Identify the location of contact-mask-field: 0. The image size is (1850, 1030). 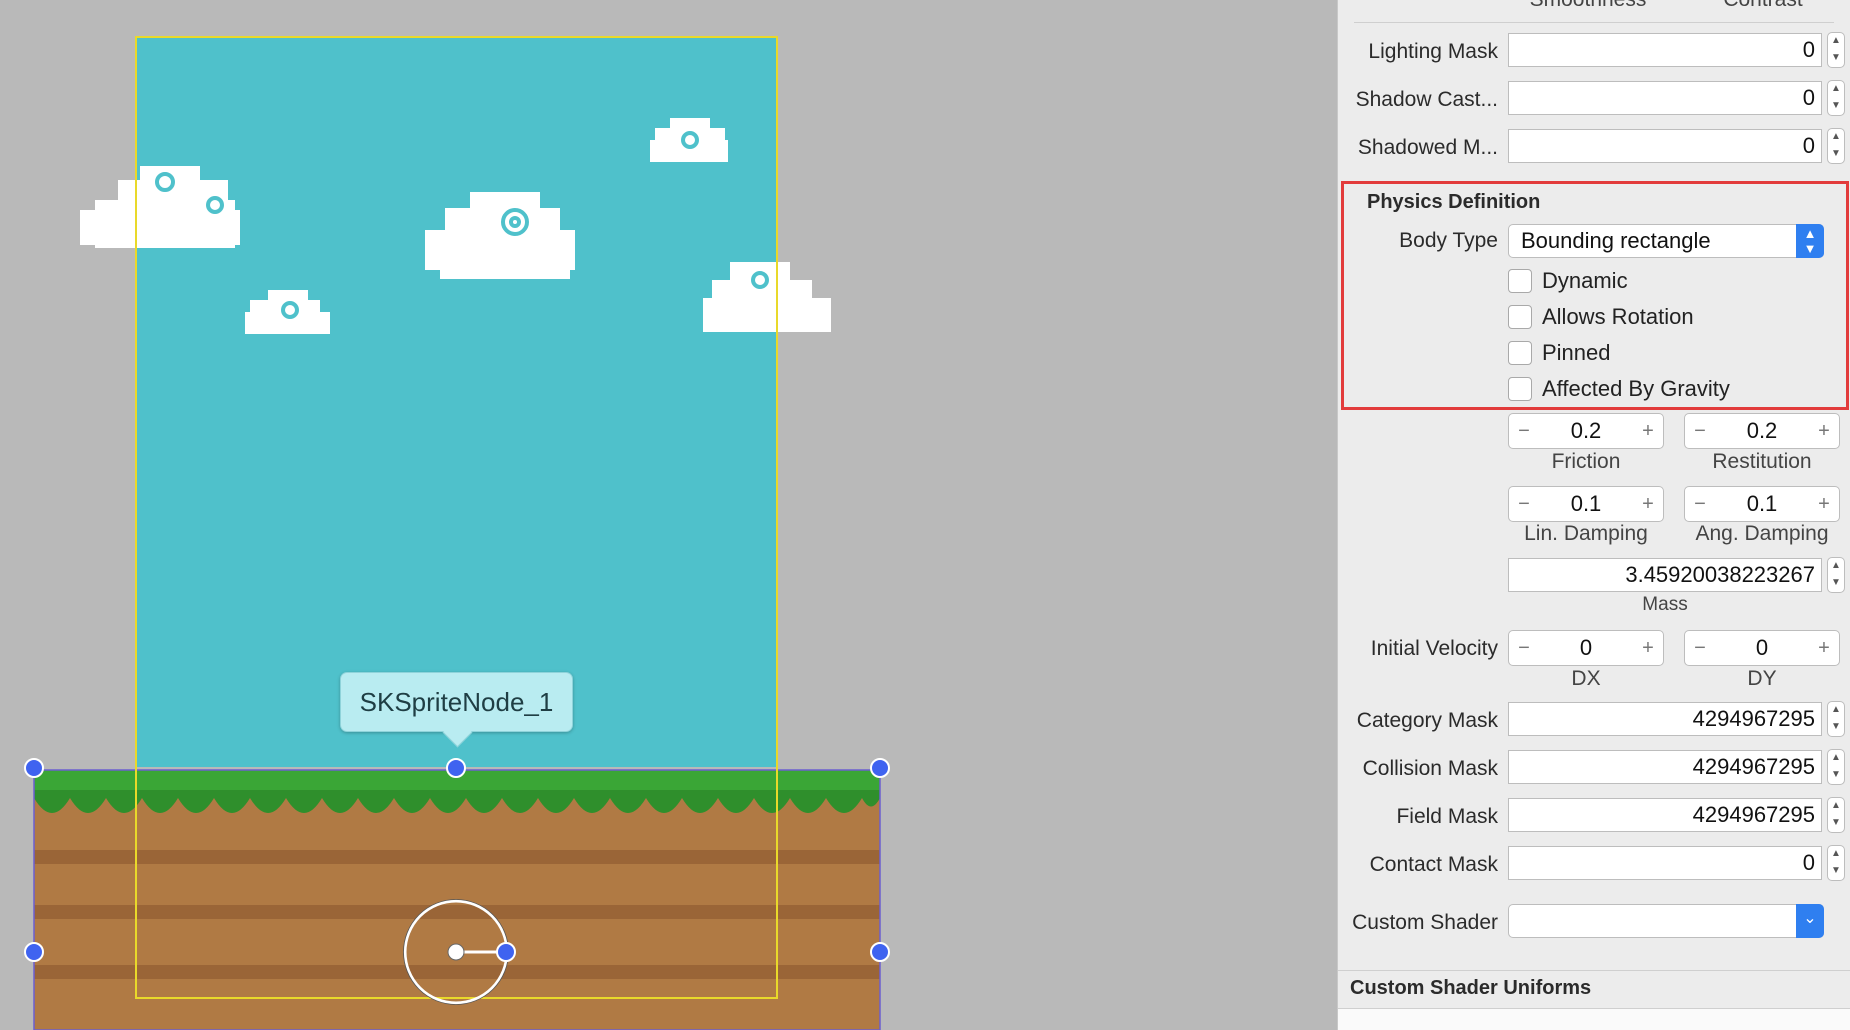
(1665, 863).